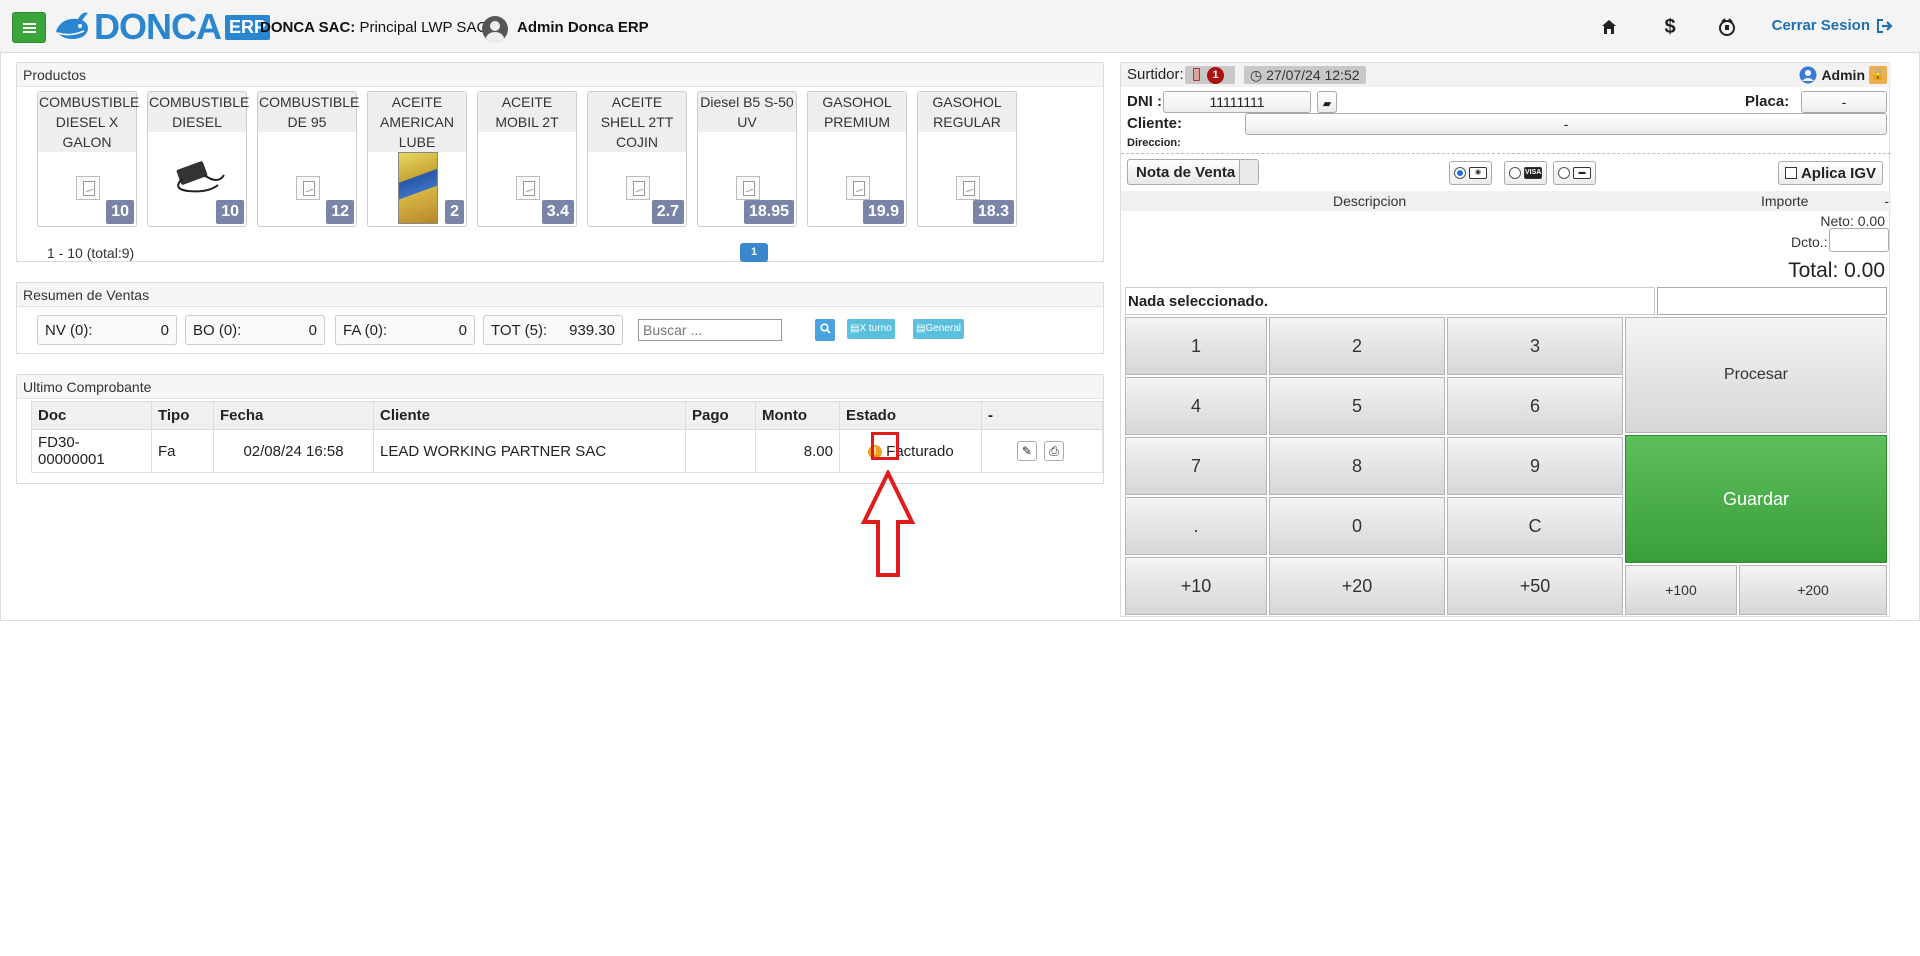 This screenshot has width=1920, height=956. I want to click on cell-cliente: LEAD WORKING PARTNER SAC, so click(529, 451).